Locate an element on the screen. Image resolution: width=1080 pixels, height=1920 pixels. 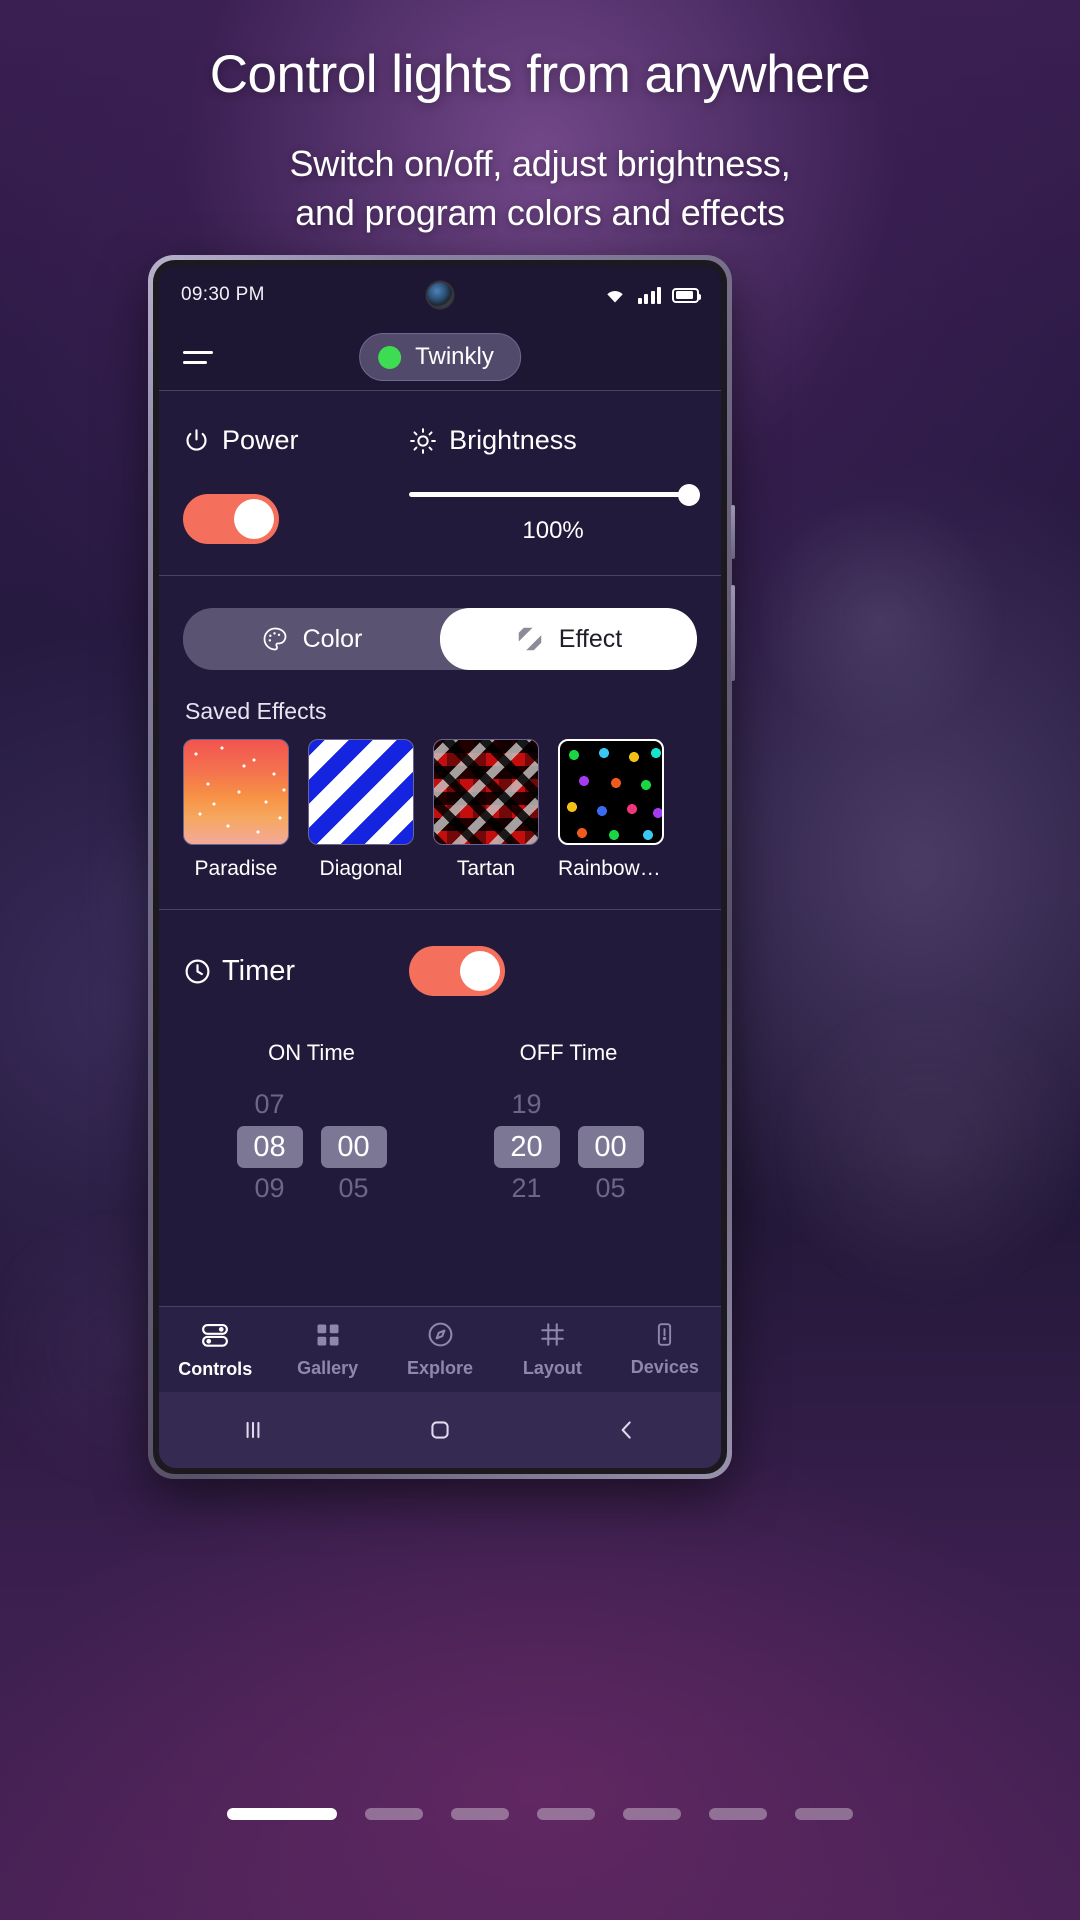
power-label-group: Power is located at coordinates (296, 440).